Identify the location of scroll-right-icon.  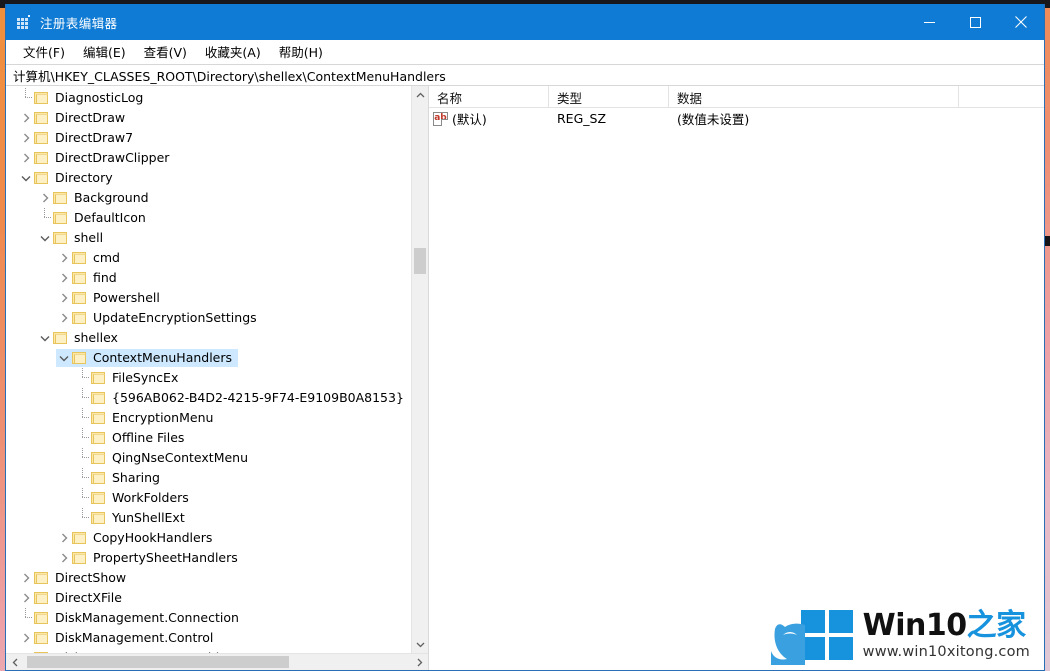
(419, 662).